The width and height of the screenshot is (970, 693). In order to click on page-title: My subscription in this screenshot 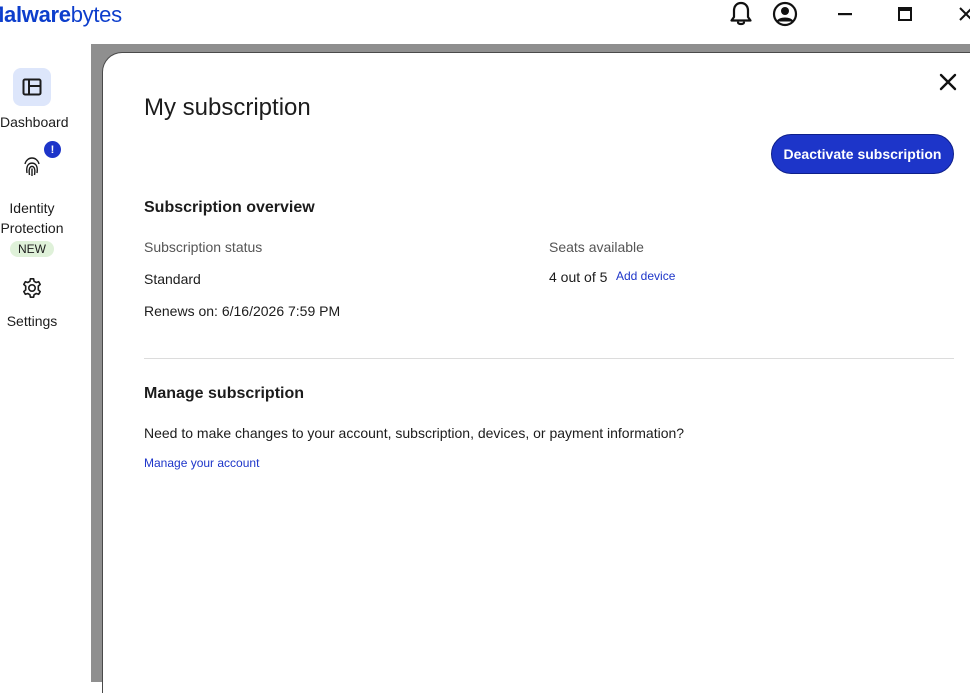, I will do `click(227, 107)`.